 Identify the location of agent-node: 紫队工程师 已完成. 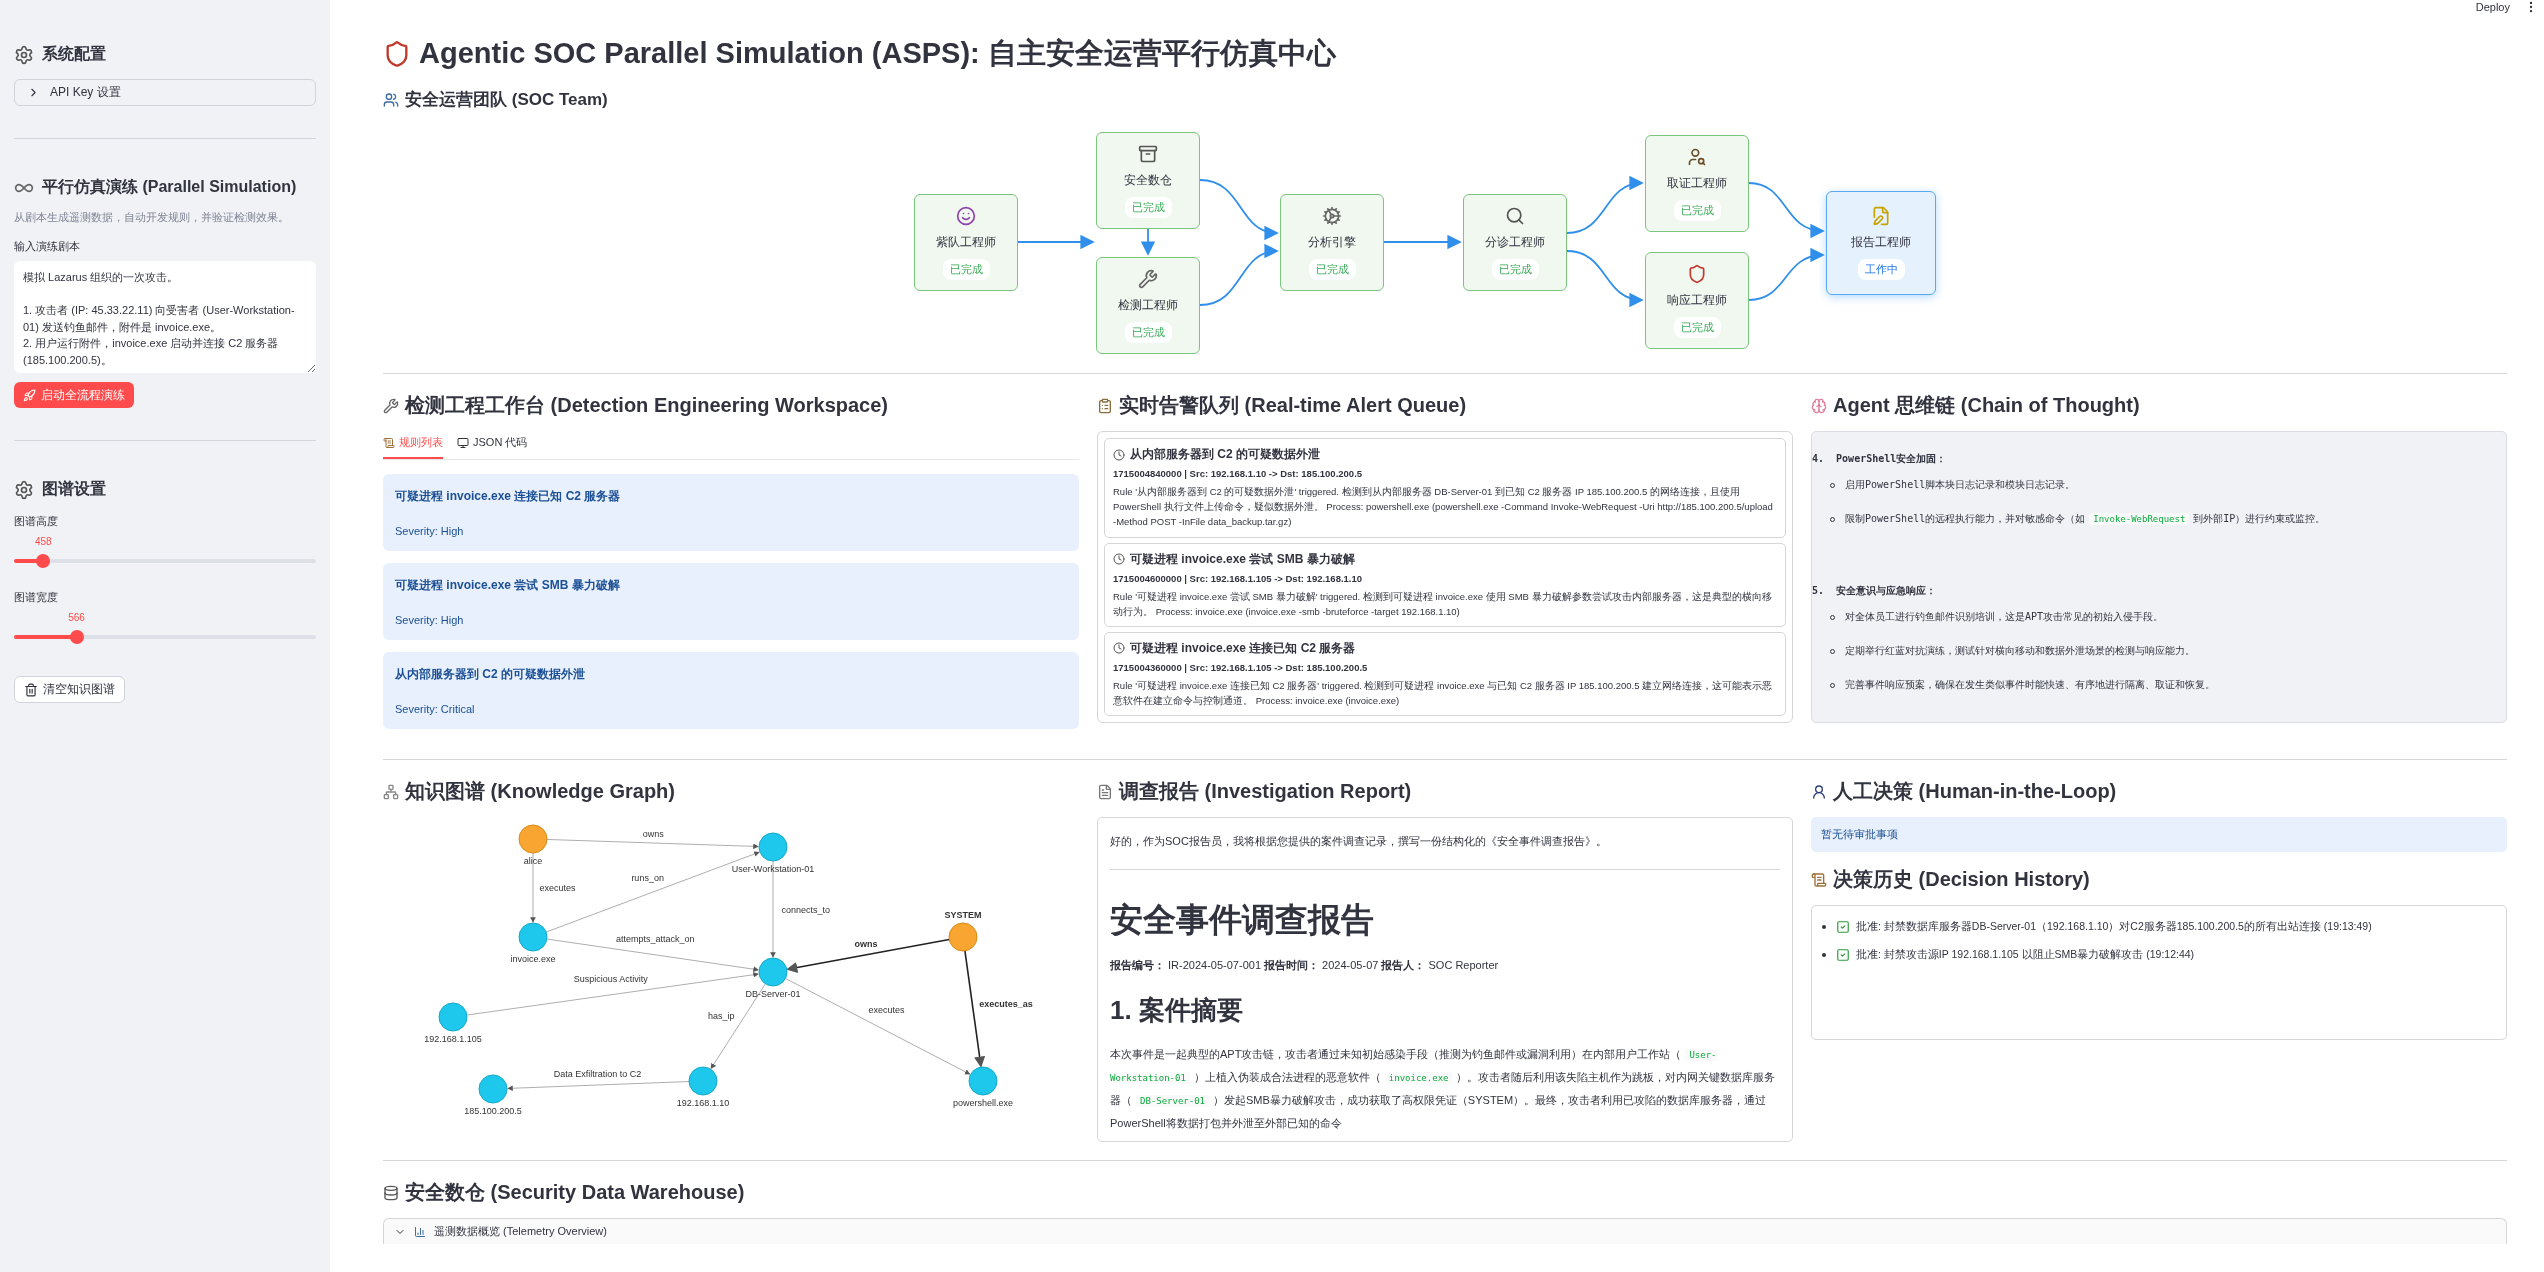
(966, 242).